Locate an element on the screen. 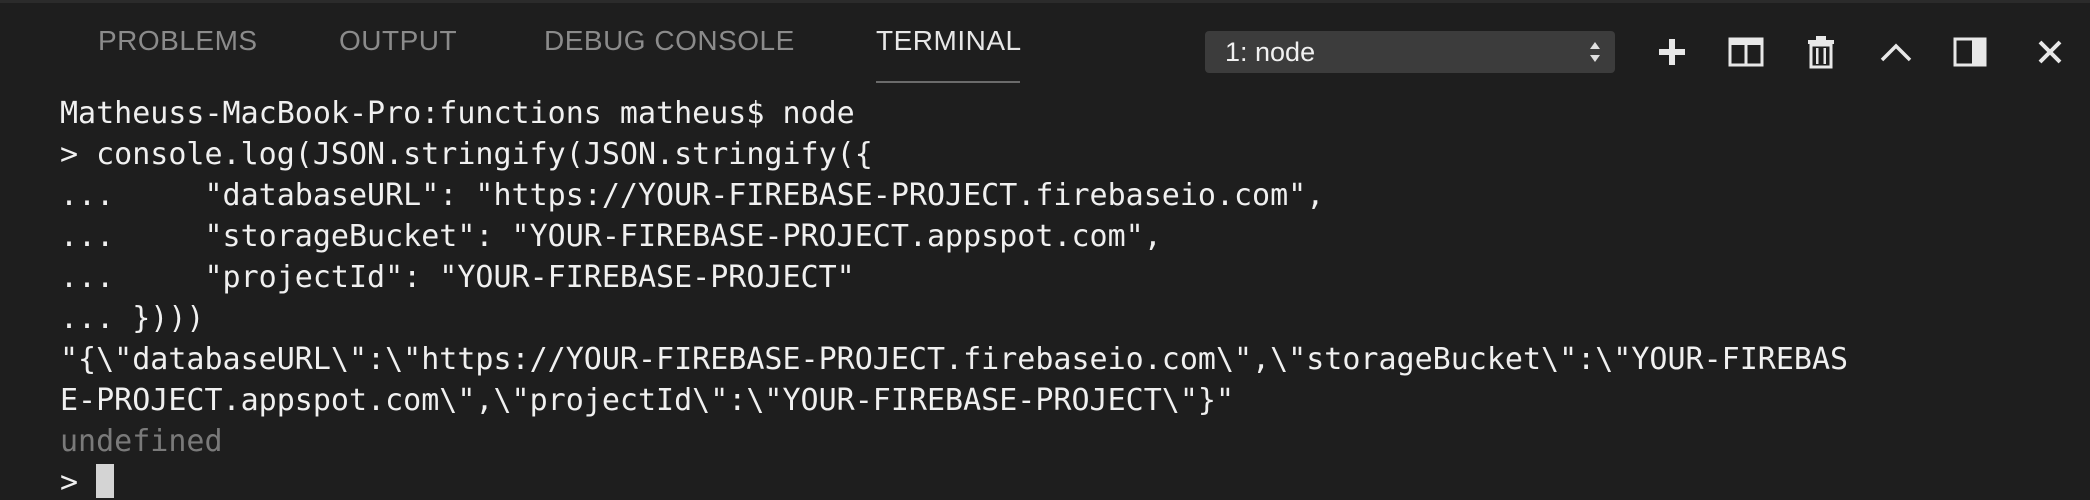  split-terminal-button is located at coordinates (1746, 52).